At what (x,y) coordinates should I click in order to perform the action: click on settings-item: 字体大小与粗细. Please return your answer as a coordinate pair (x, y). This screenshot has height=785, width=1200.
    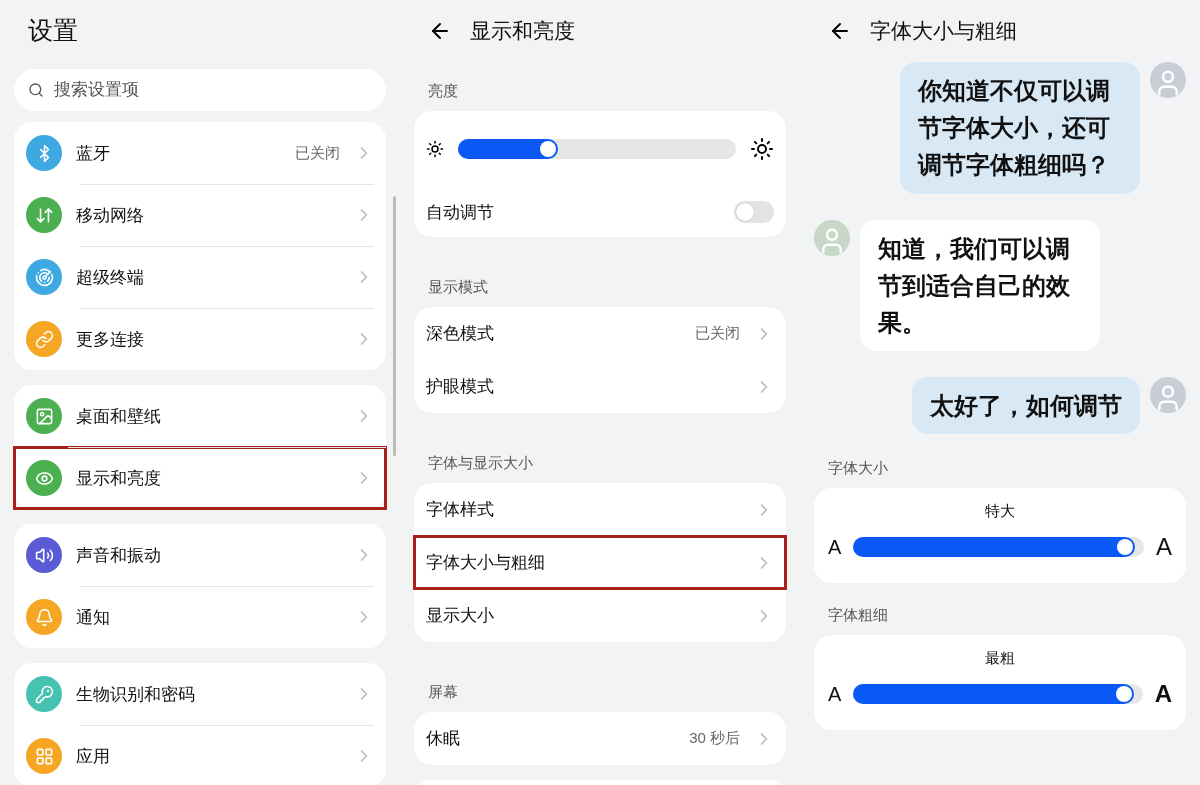
    Looking at the image, I should click on (600, 562).